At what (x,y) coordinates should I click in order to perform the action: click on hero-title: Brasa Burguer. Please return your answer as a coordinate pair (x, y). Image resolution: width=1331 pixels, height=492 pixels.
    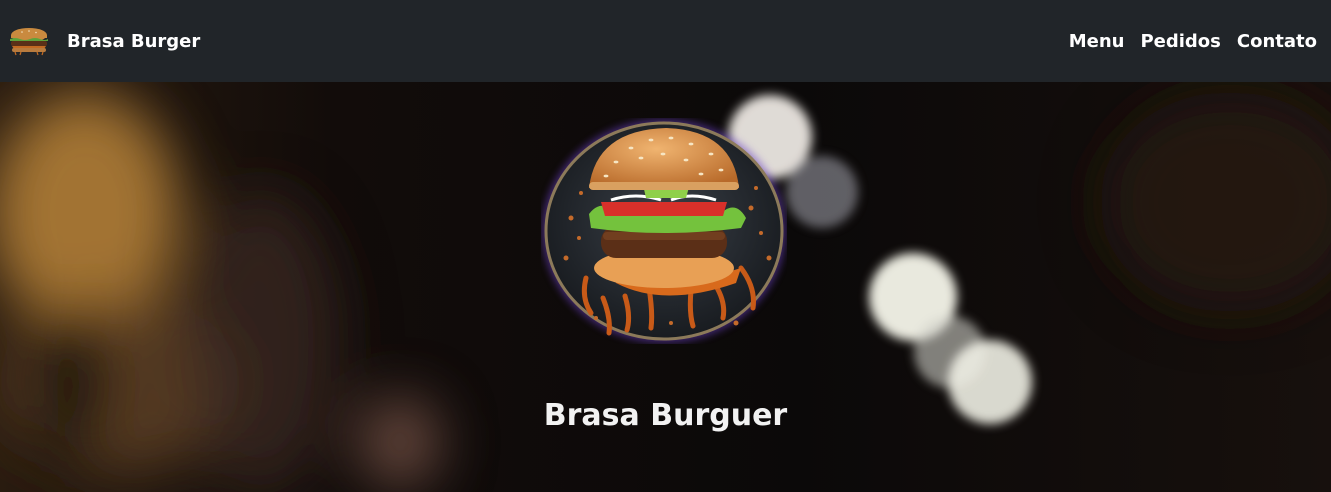
    Looking at the image, I should click on (665, 415).